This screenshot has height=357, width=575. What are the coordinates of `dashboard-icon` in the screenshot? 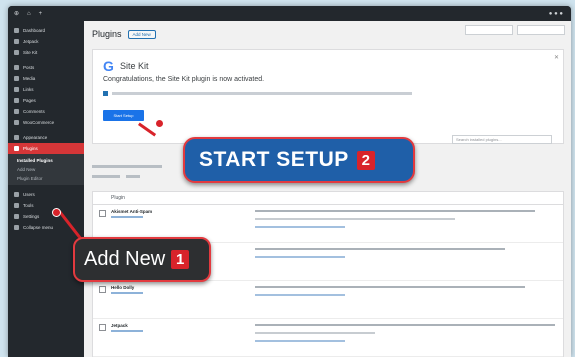 It's located at (16, 30).